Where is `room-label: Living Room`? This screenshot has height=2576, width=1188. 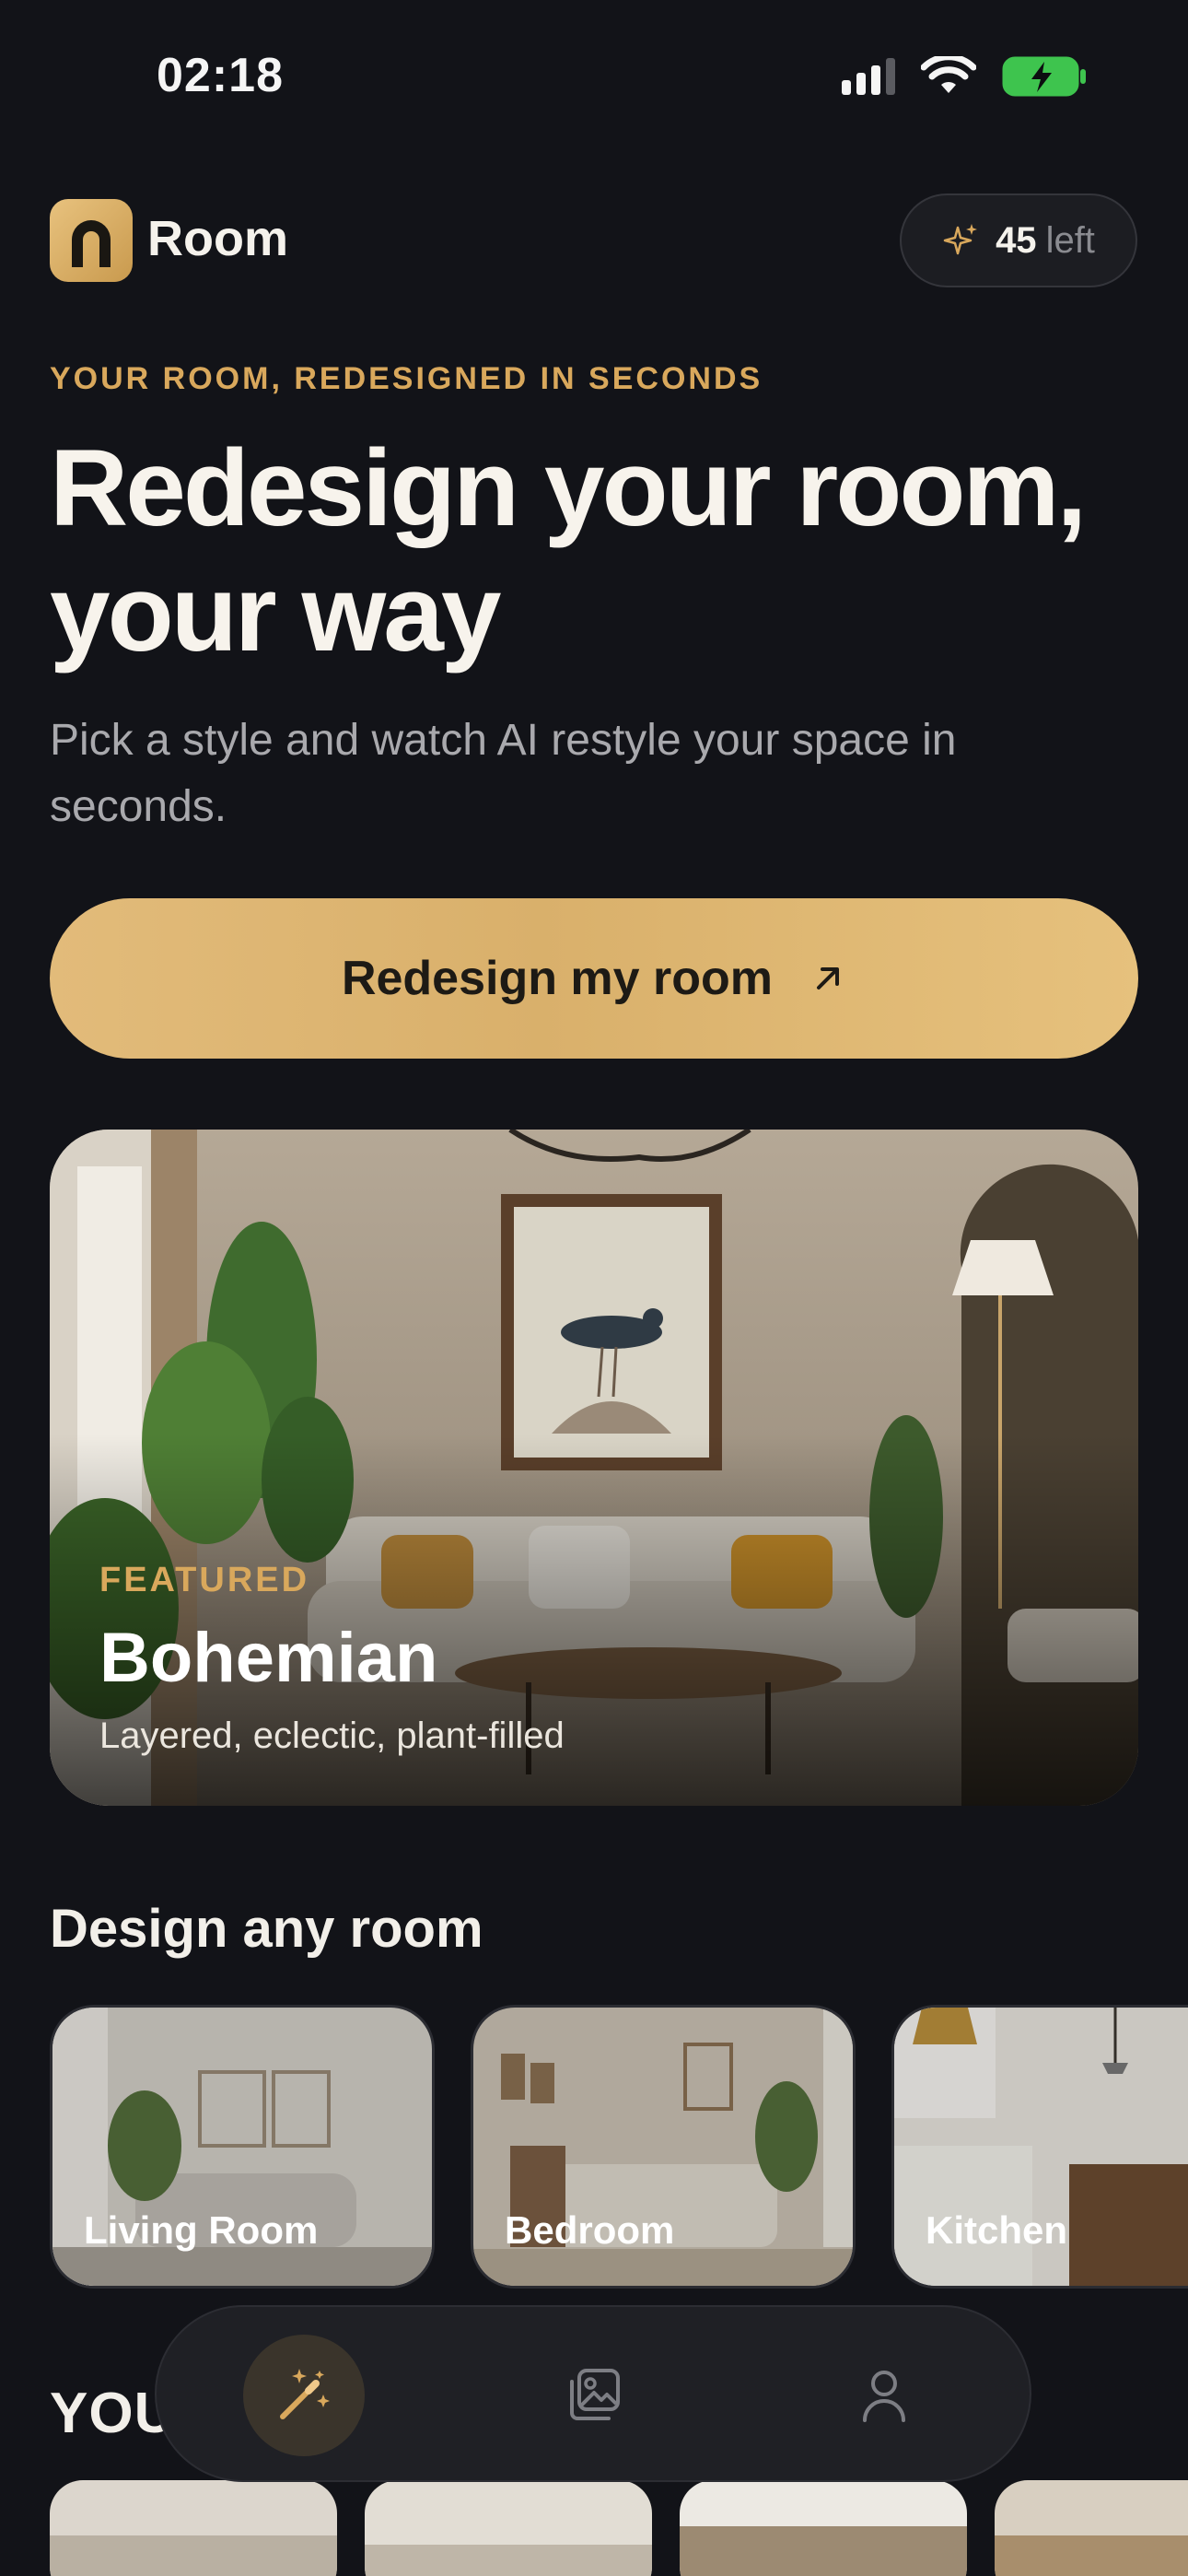 room-label: Living Room is located at coordinates (201, 2230).